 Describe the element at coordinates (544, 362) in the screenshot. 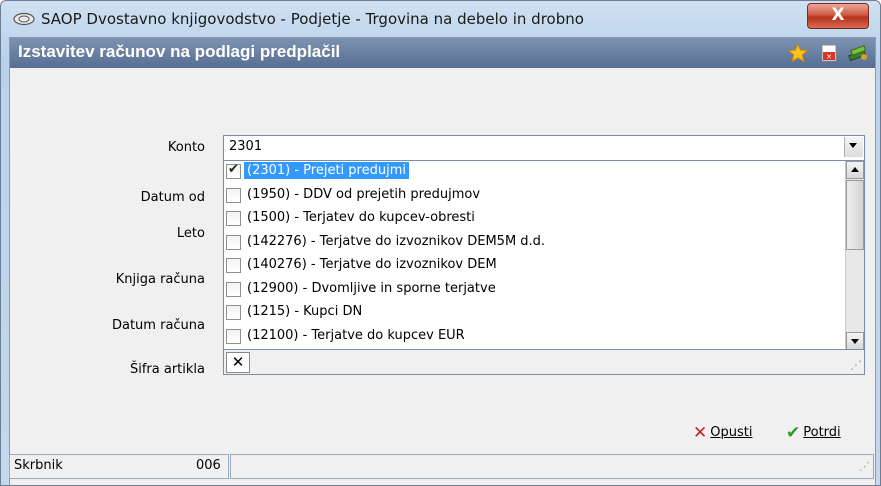

I see `sifra-artikla-field: ✕ ⋰` at that location.